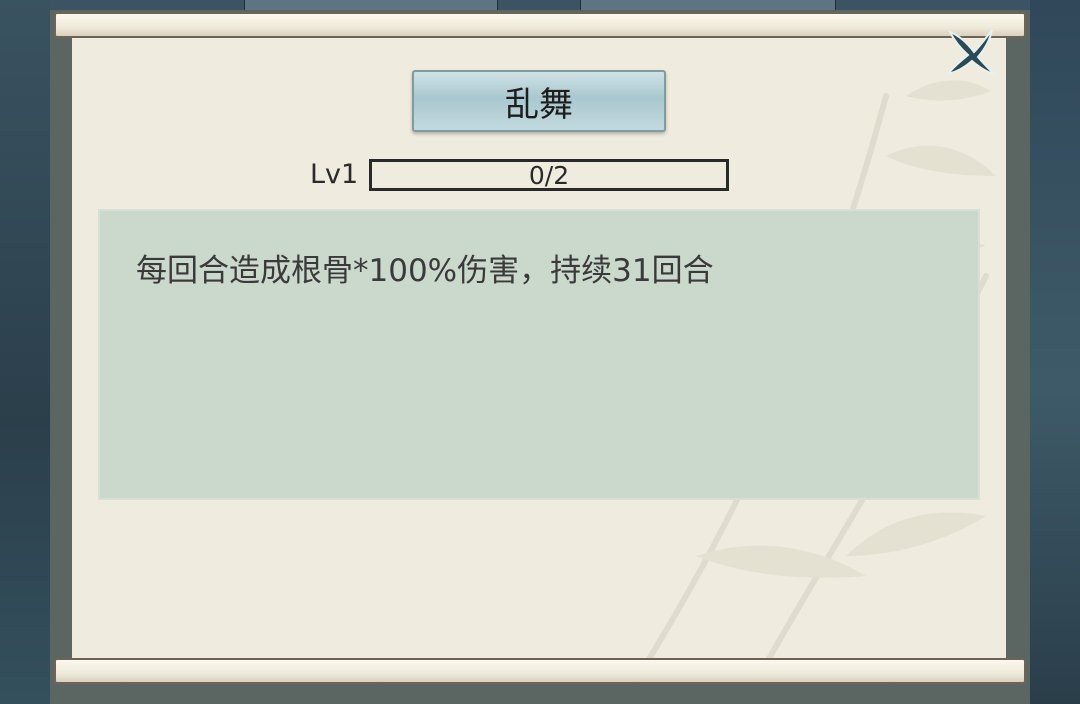 Image resolution: width=1080 pixels, height=704 pixels. I want to click on scroll-roller-bottom, so click(540, 671).